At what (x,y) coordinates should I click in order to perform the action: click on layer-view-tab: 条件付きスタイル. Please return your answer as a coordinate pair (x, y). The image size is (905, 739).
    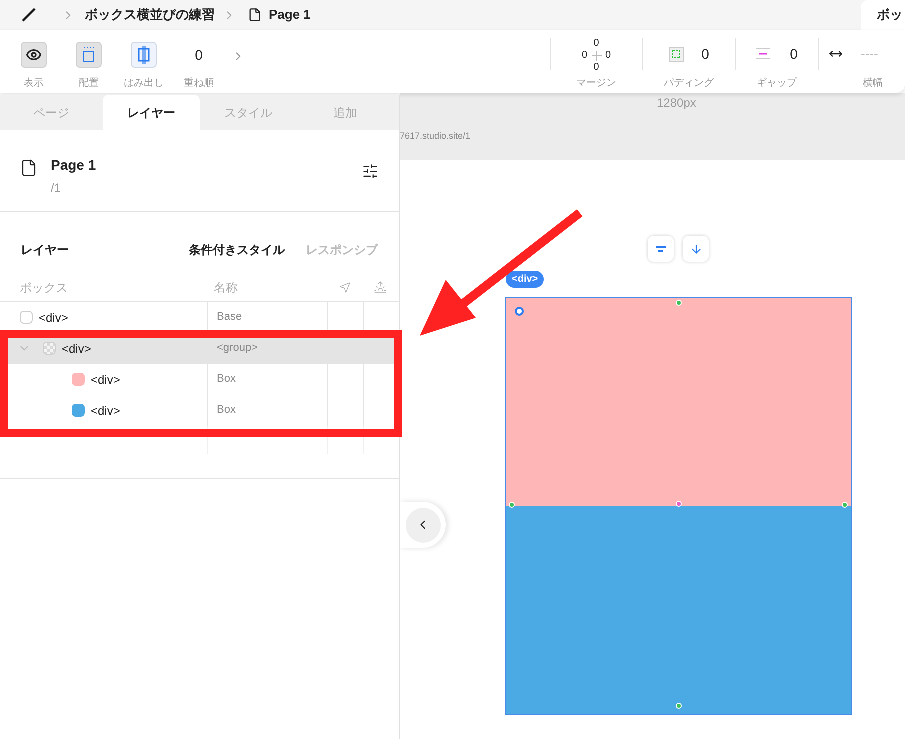
    Looking at the image, I should click on (237, 250).